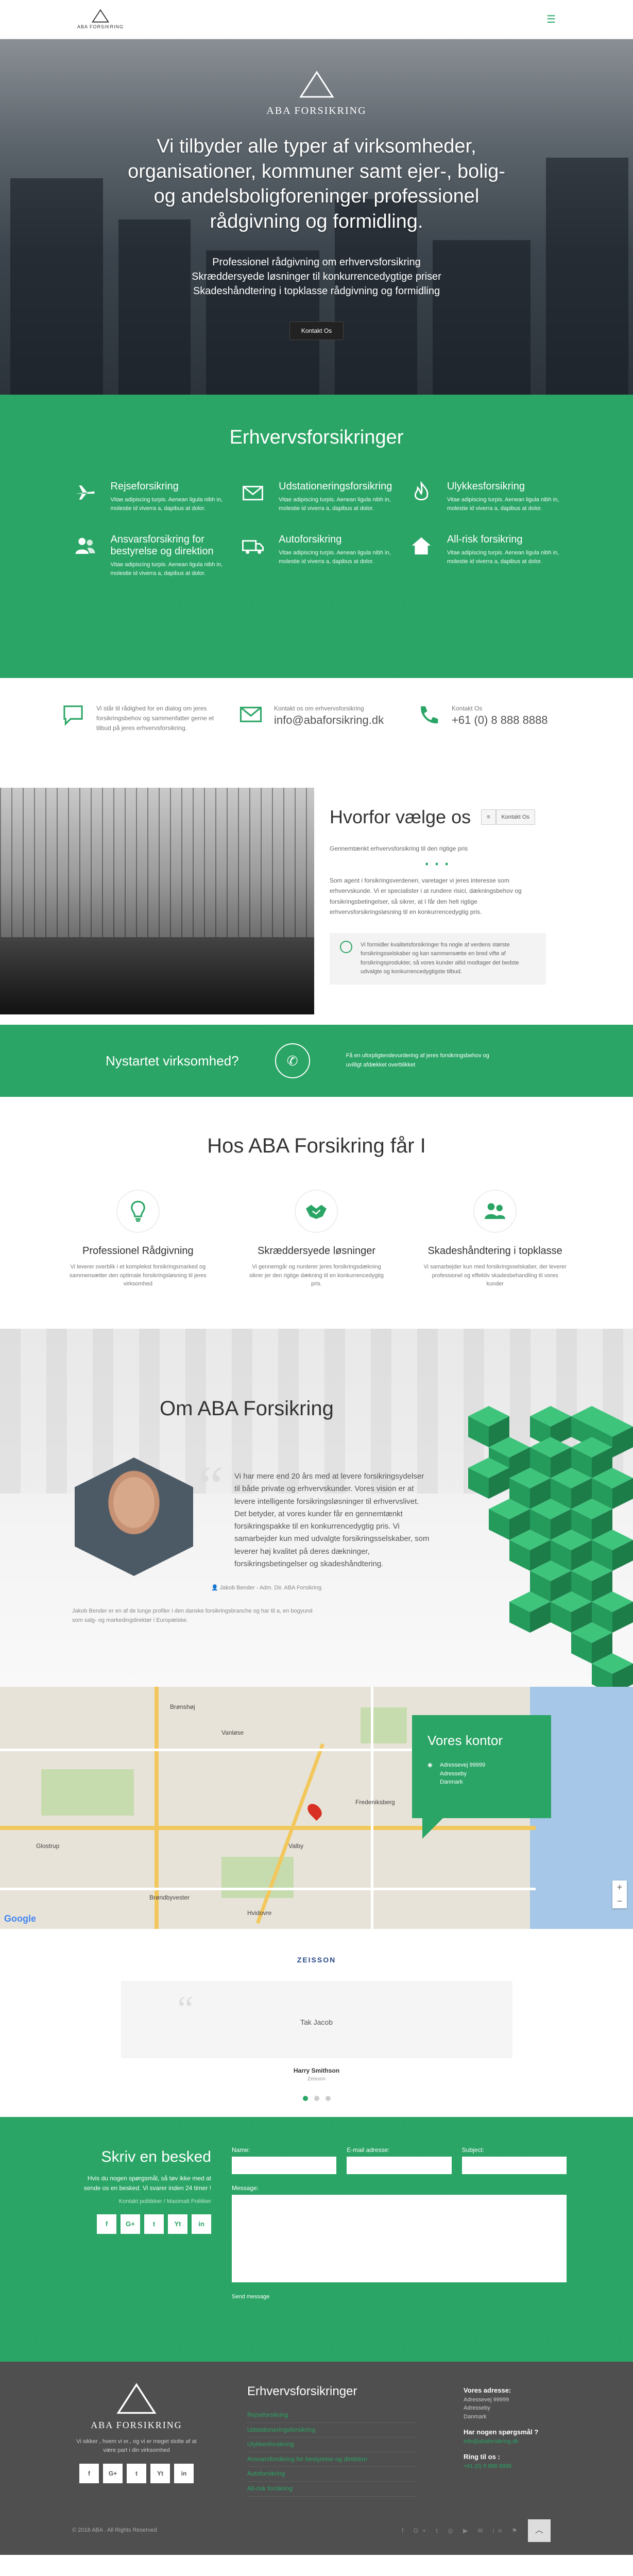 Image resolution: width=633 pixels, height=2576 pixels. I want to click on copyright: © 2018 ABA . All Rights Reserved, so click(114, 2530).